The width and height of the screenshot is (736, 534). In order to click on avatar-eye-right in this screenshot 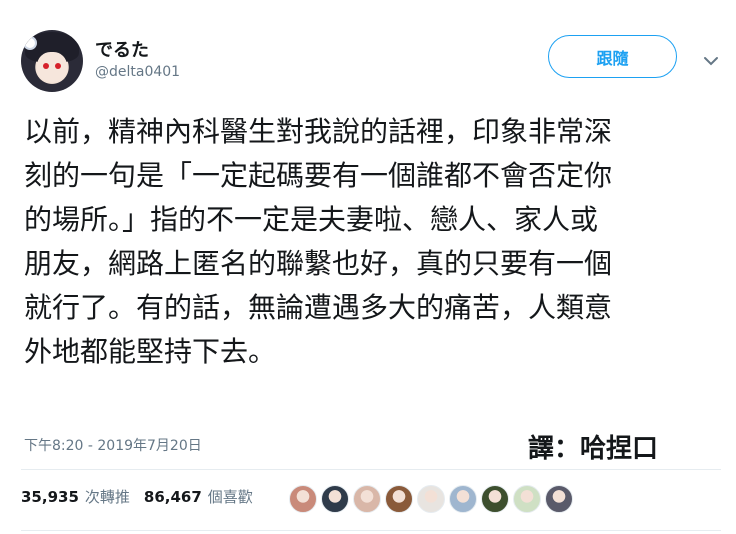, I will do `click(58, 66)`.